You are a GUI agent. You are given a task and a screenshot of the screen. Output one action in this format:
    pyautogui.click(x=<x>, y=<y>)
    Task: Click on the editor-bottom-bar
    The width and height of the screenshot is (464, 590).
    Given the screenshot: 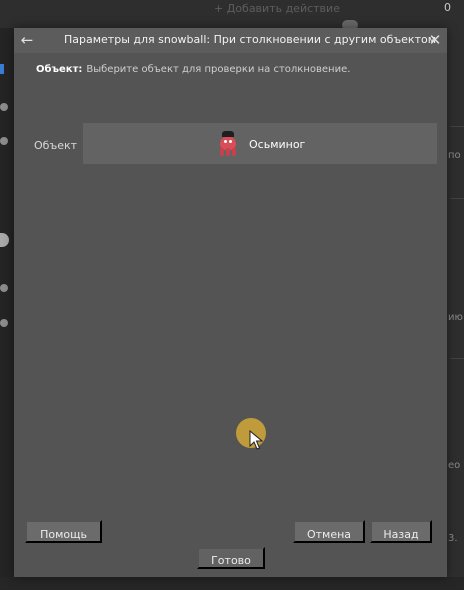 What is the action you would take?
    pyautogui.click(x=232, y=583)
    